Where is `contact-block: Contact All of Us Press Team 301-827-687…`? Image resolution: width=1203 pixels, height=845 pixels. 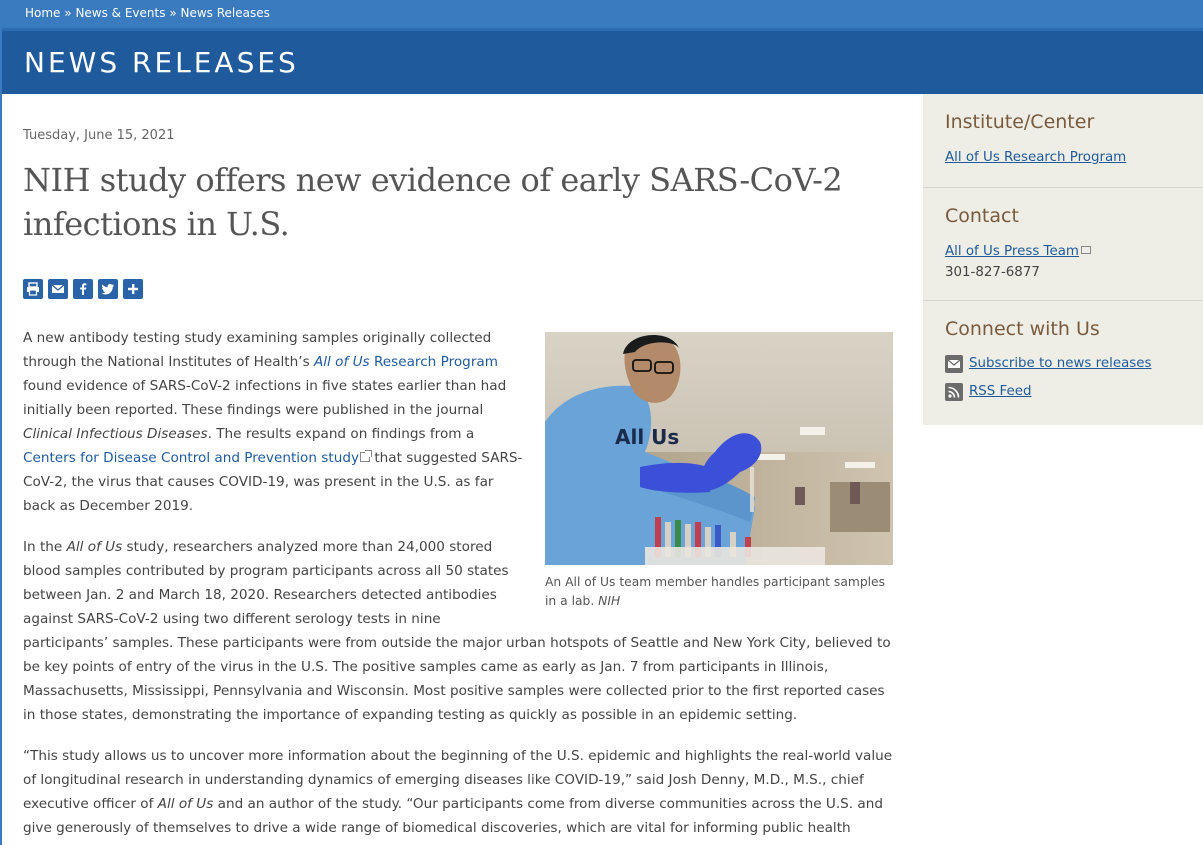 contact-block: Contact All of Us Press Team 301-827-687… is located at coordinates (1063, 244).